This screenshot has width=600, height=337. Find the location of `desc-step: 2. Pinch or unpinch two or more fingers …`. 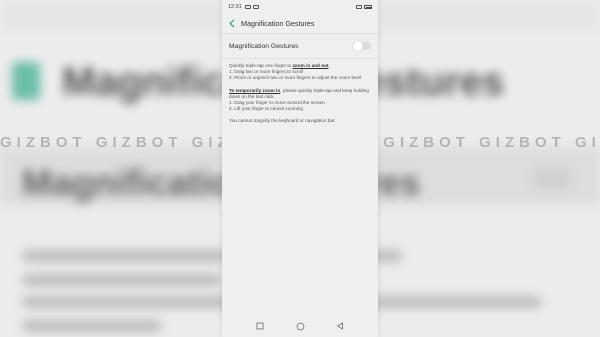

desc-step: 2. Pinch or unpinch two or more fingers … is located at coordinates (295, 78).